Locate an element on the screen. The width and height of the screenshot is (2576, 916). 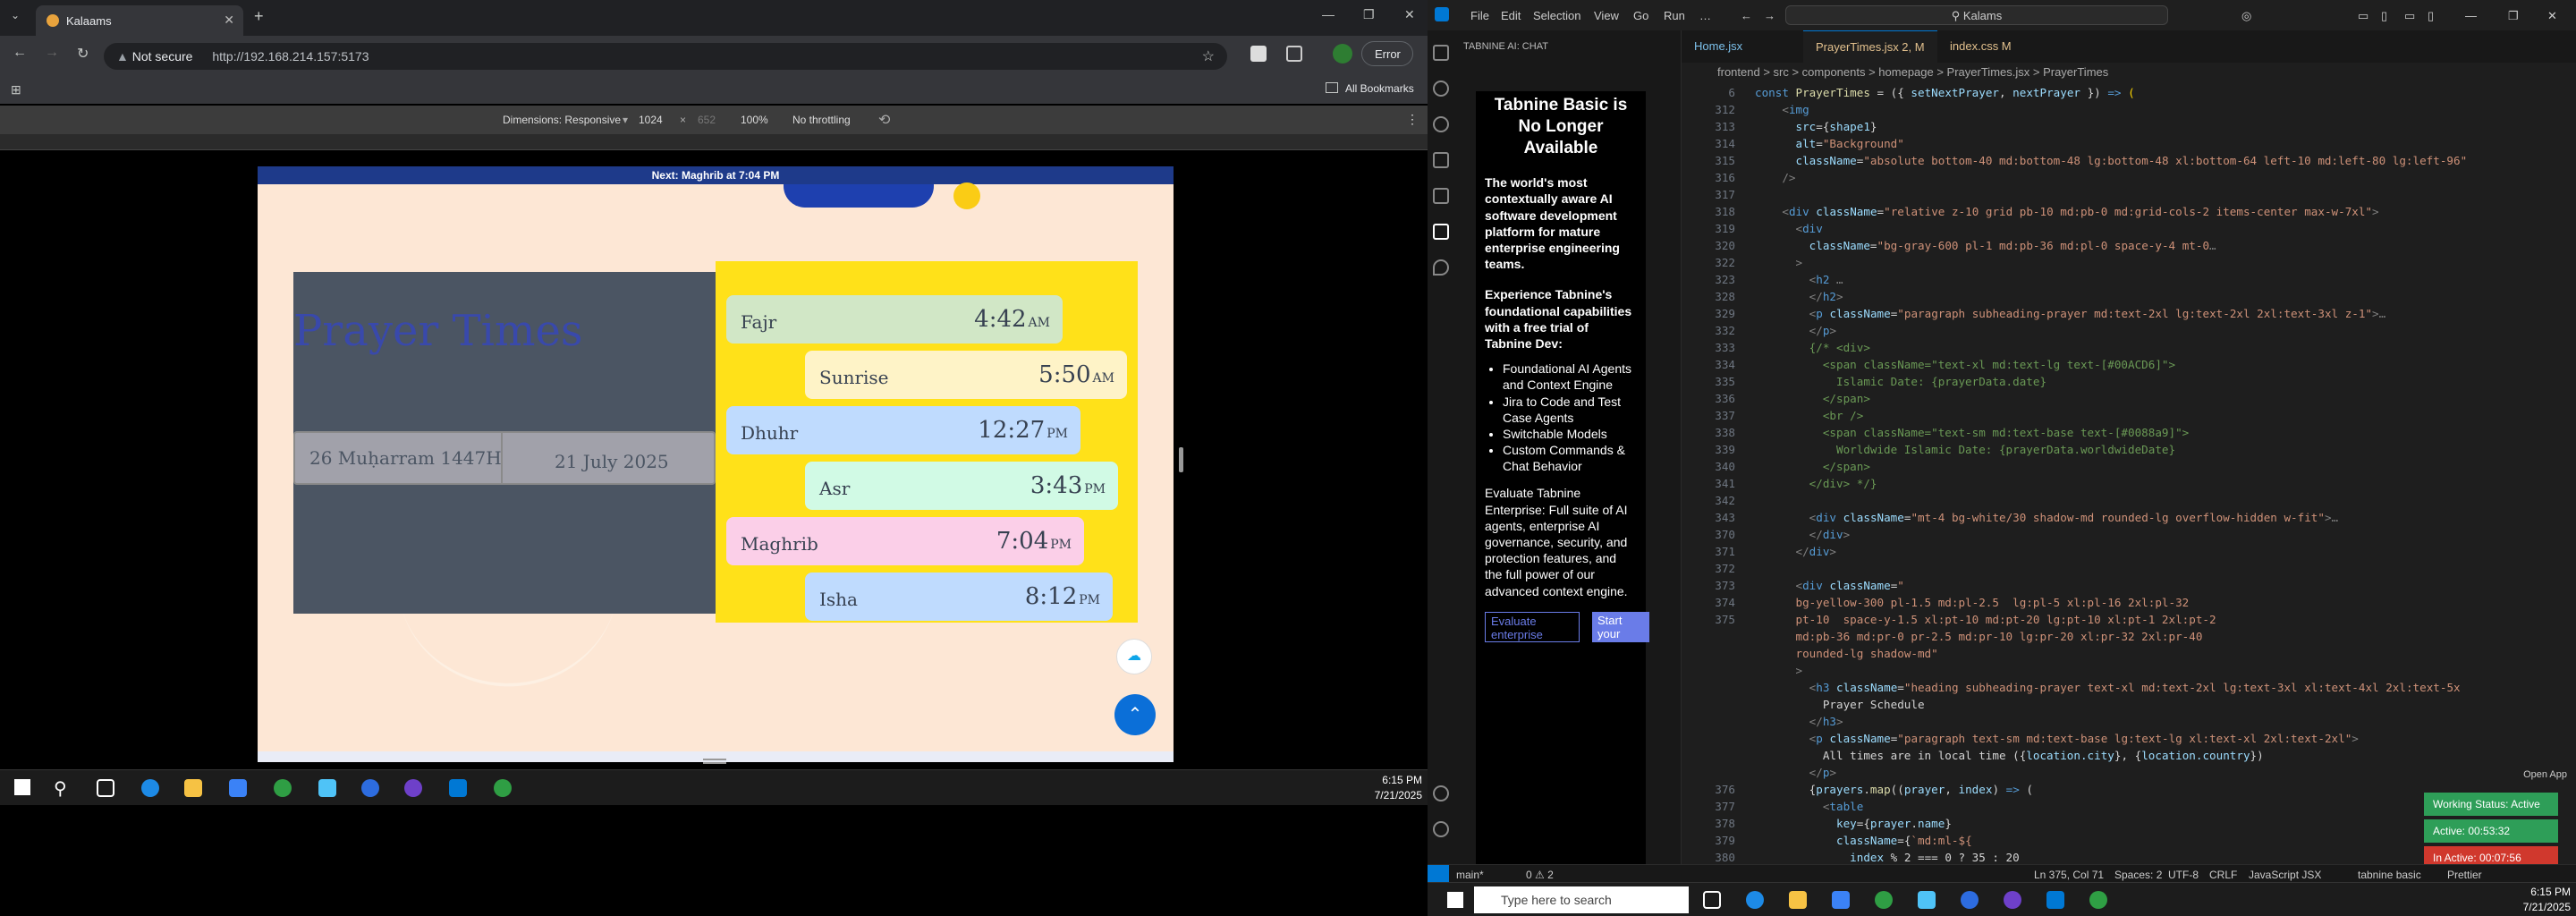
code-line: <div is located at coordinates (1789, 228).